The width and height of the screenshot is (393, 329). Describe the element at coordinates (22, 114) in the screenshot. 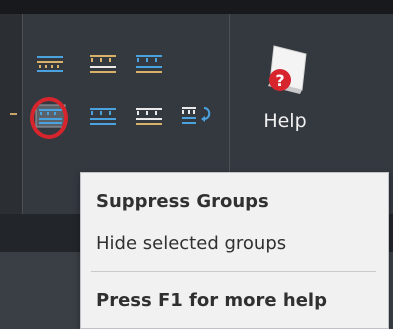

I see `panel-separator` at that location.